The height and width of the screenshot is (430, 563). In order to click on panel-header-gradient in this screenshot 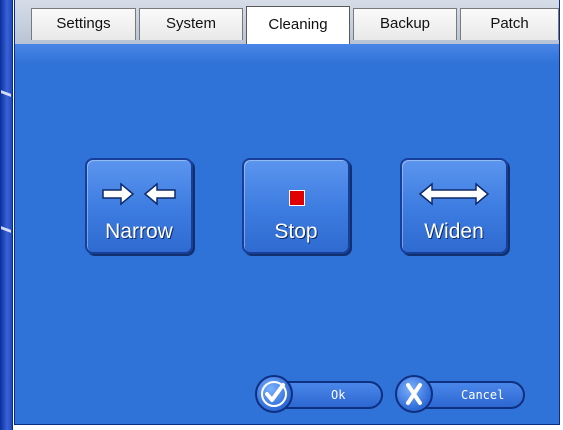, I will do `click(287, 54)`.